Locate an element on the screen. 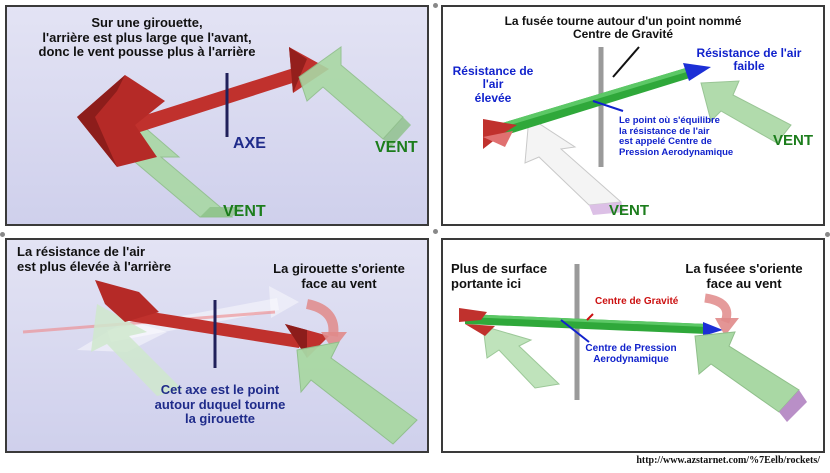 The width and height of the screenshot is (830, 473). wind-arrow-bottom is located at coordinates (573, 161).